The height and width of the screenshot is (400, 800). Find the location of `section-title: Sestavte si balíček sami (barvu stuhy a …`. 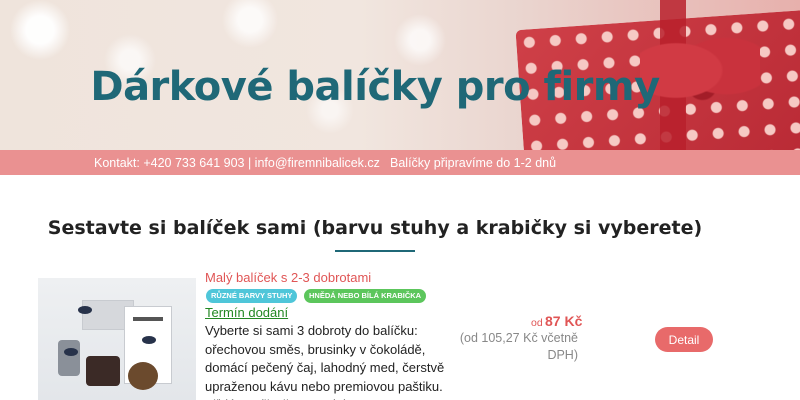

section-title: Sestavte si balíček sami (barvu stuhy a … is located at coordinates (375, 228).